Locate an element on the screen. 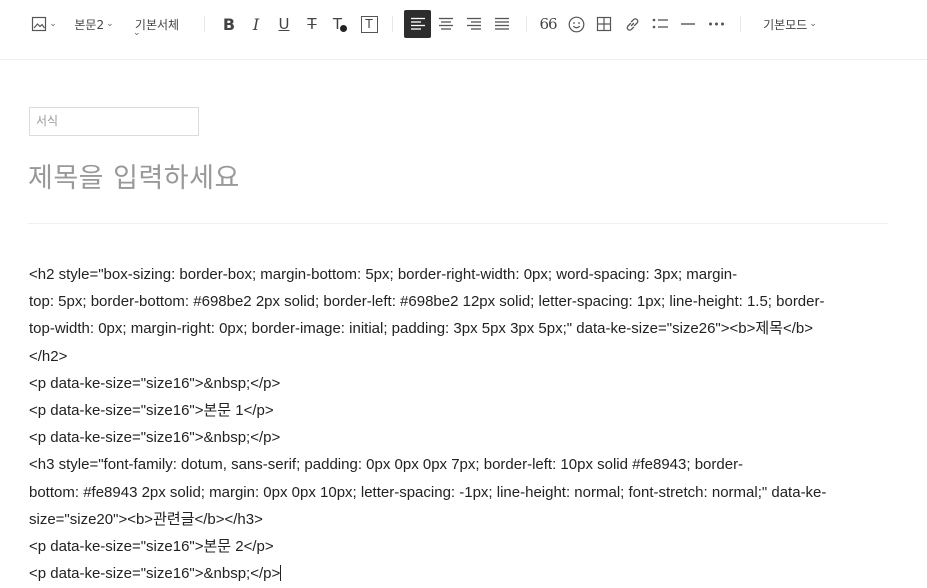  horizontal-line-icon is located at coordinates (688, 24).